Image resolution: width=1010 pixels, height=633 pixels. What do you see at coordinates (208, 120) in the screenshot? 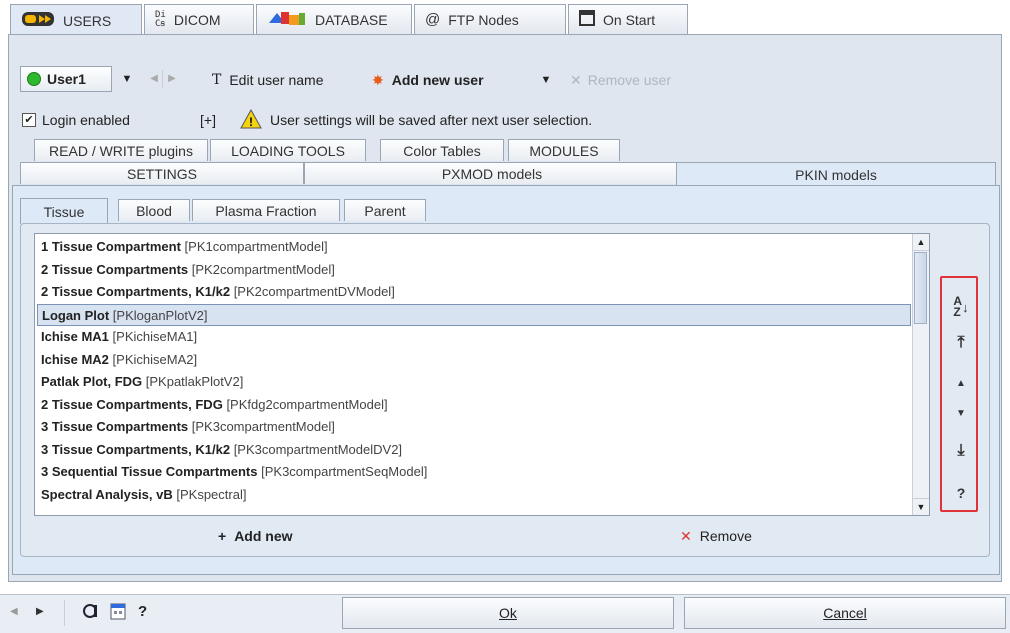
I see `expand-toggle: [+]` at bounding box center [208, 120].